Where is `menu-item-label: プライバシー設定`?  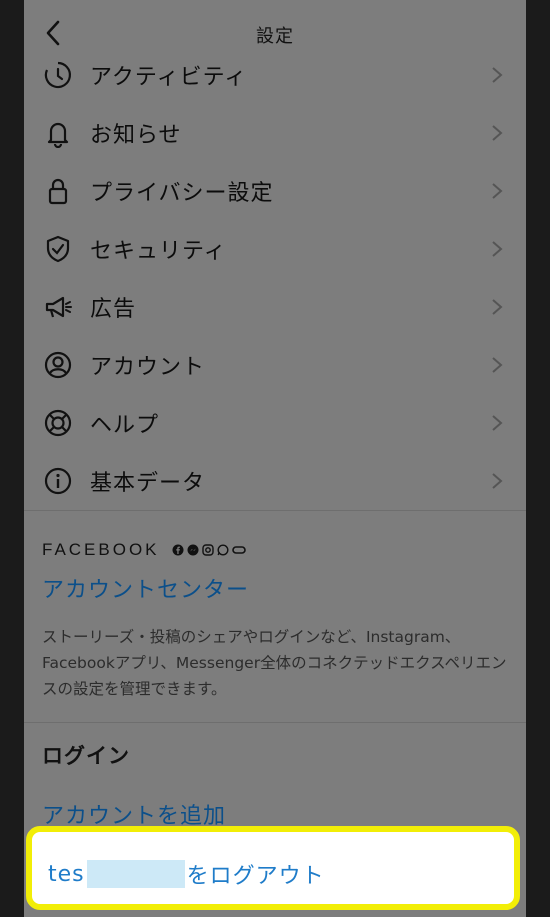 menu-item-label: プライバシー設定 is located at coordinates (182, 193).